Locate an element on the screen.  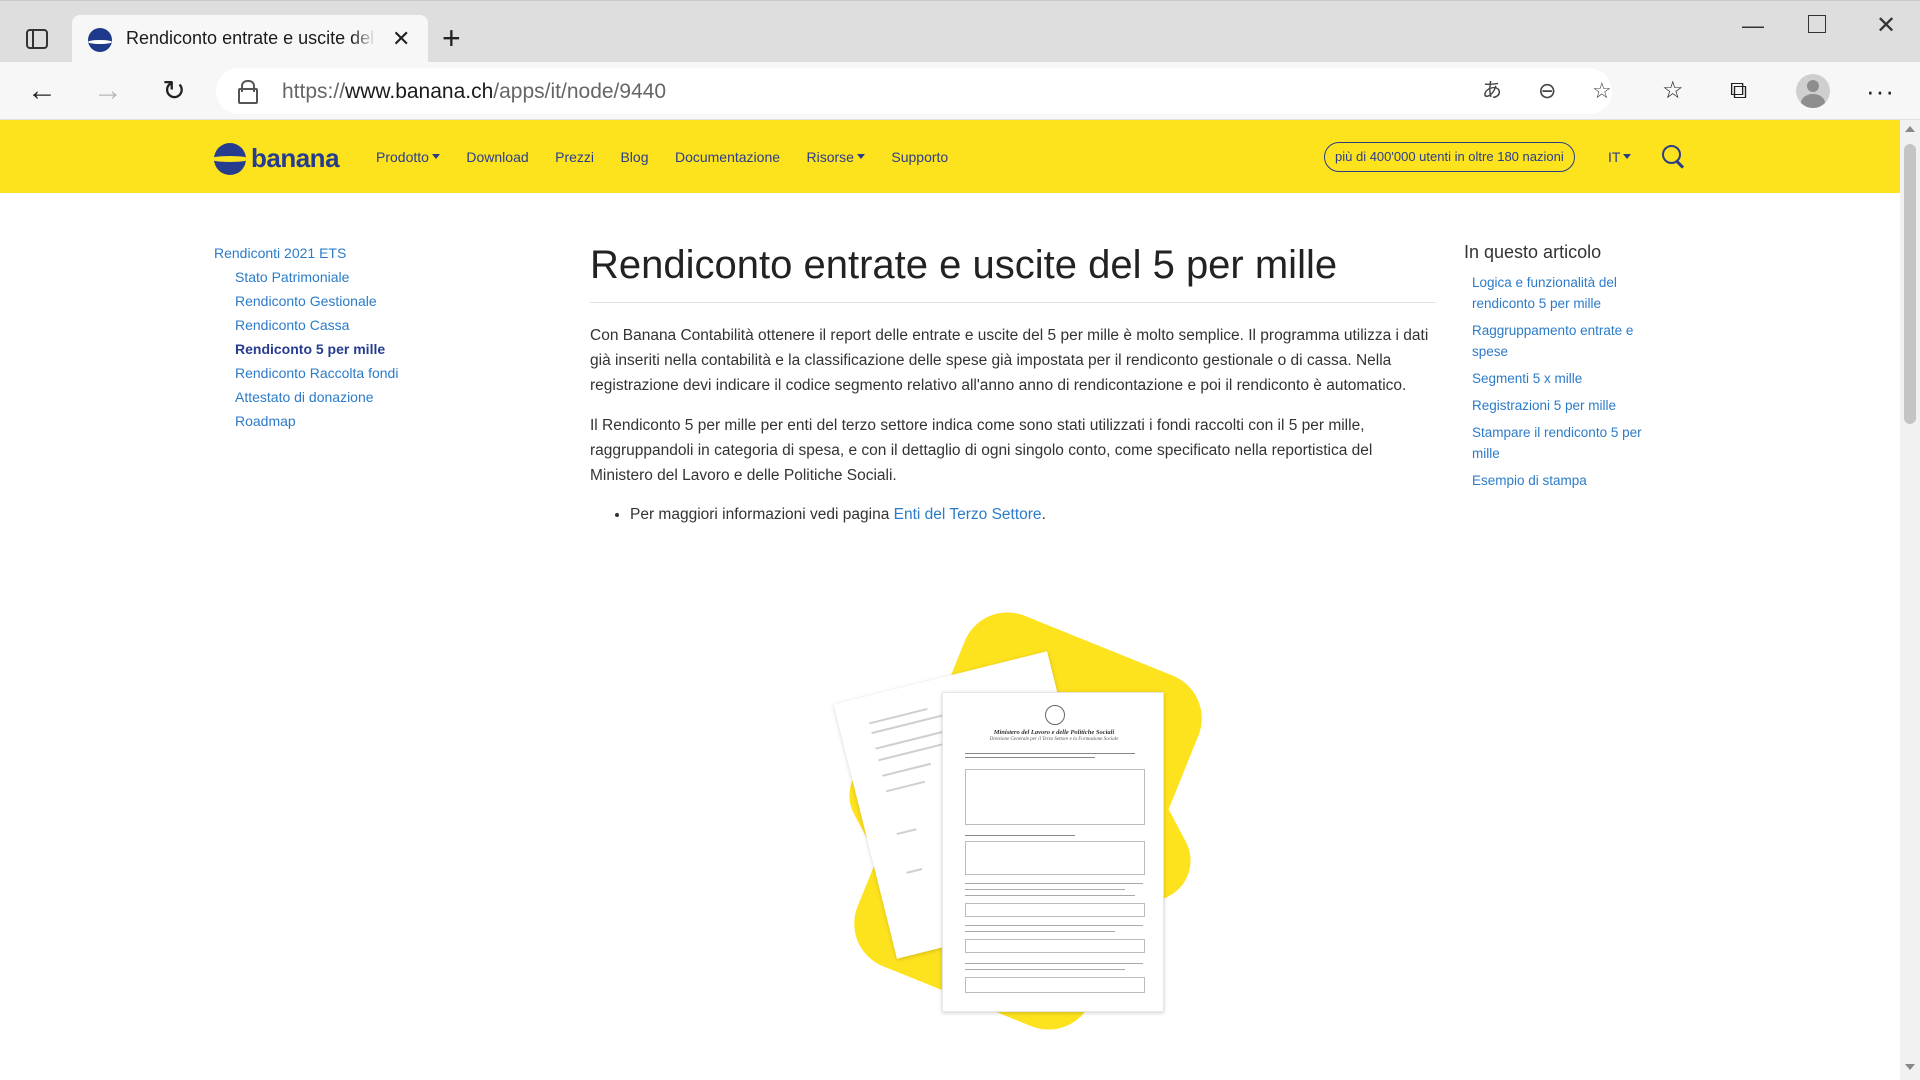
zoom-out-icon: ⊖ is located at coordinates (1547, 91).